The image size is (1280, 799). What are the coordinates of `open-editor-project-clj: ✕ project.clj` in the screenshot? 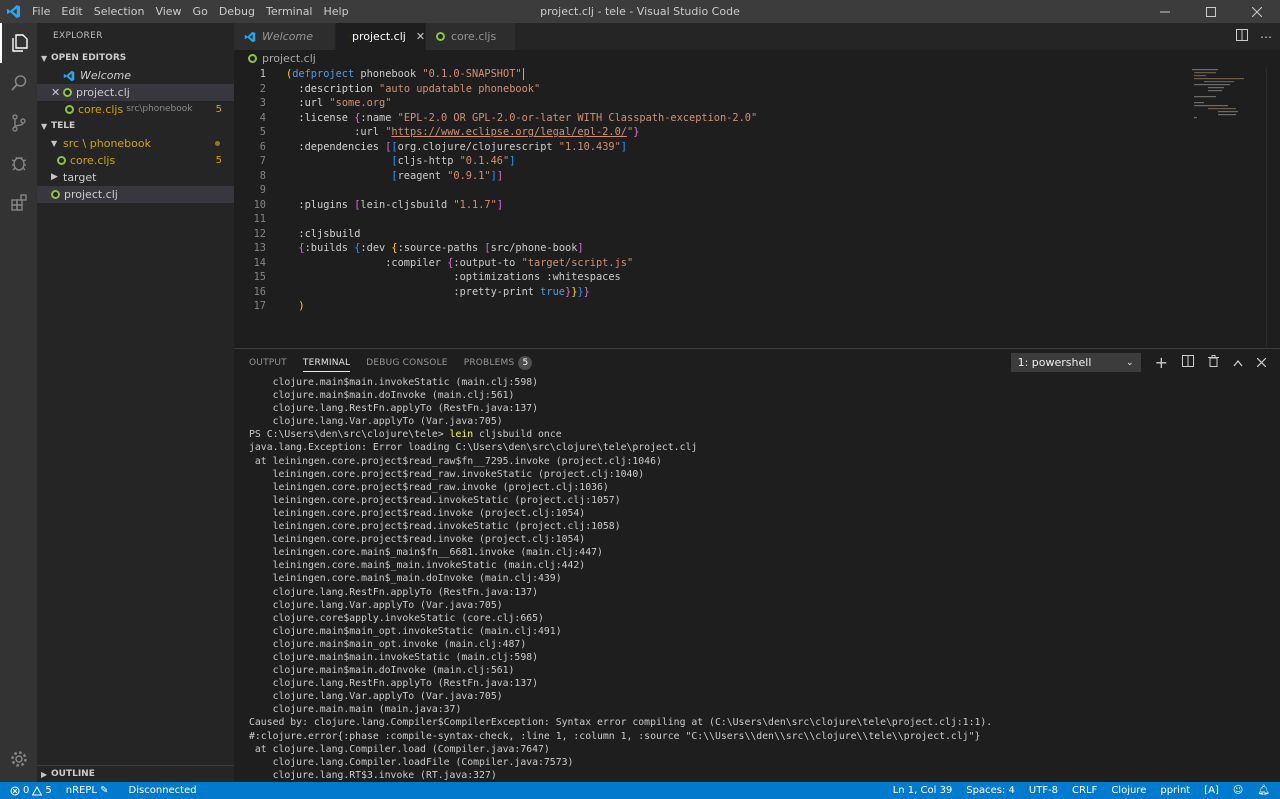 It's located at (135, 92).